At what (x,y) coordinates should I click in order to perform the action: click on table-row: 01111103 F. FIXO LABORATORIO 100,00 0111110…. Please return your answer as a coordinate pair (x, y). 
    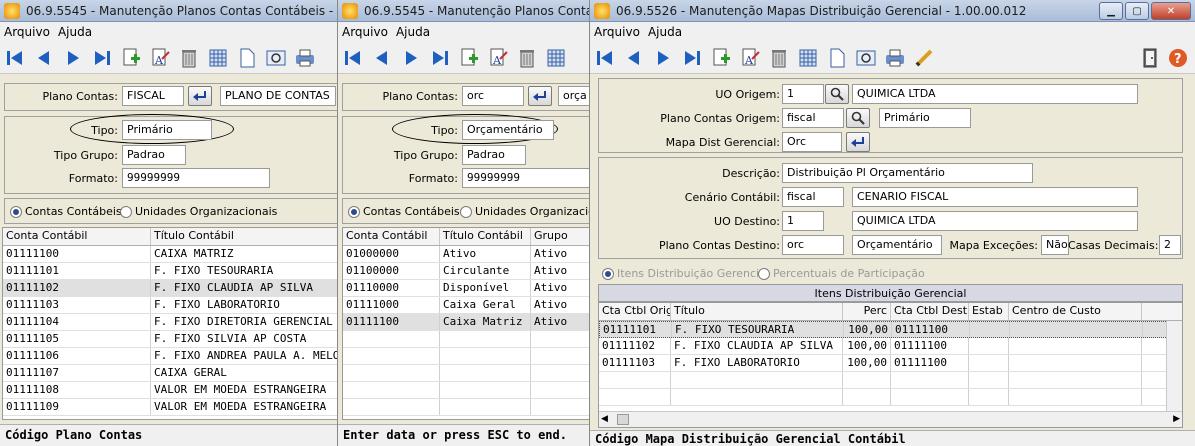
    Looking at the image, I should click on (890, 363).